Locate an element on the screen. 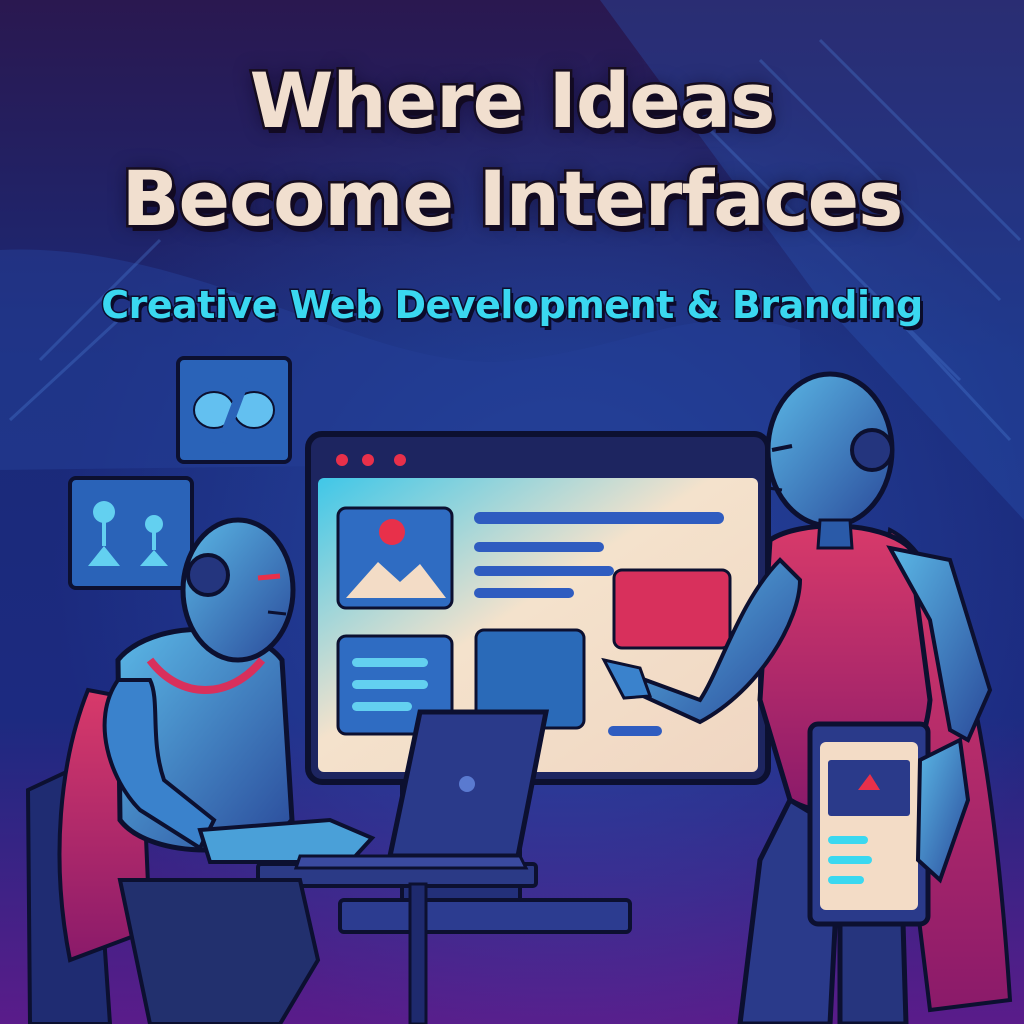  headline-line-1: Where Ideas is located at coordinates (512, 101).